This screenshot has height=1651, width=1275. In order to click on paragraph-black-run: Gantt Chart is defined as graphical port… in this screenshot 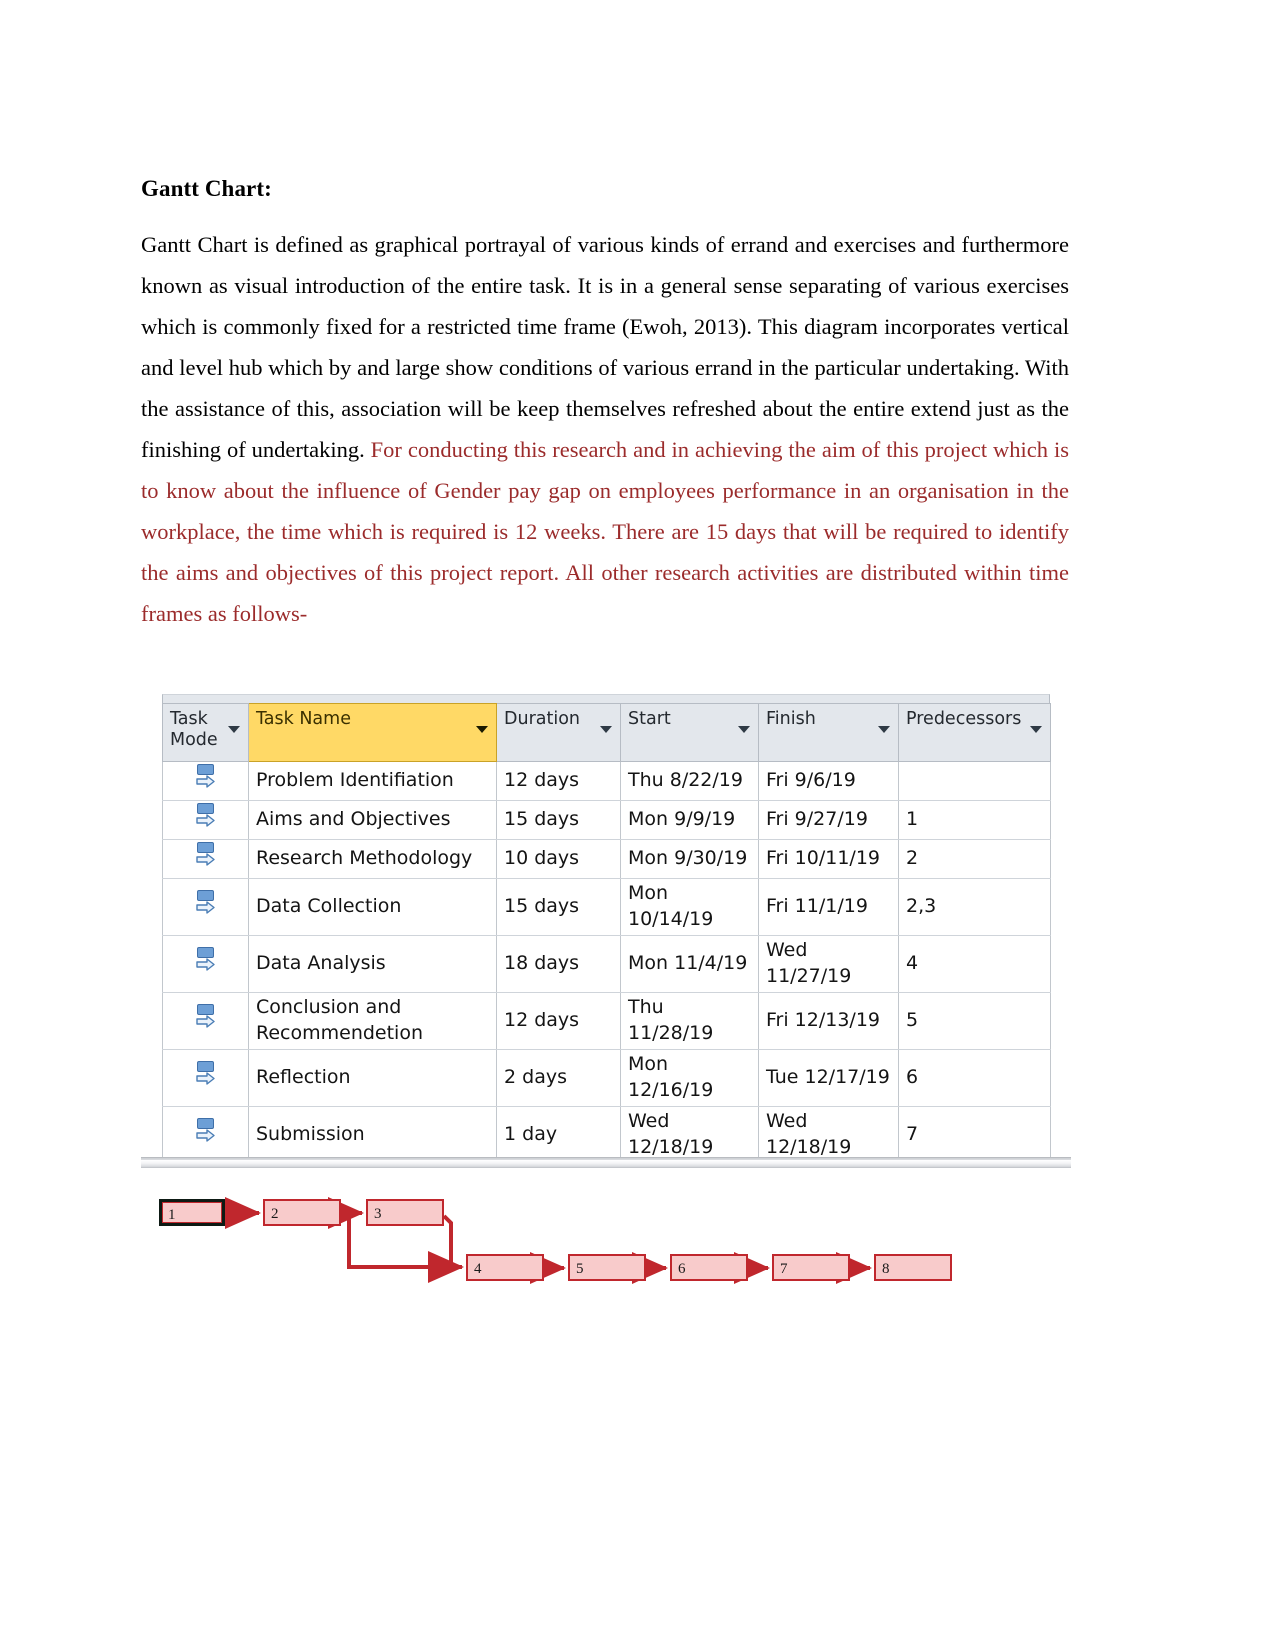, I will do `click(605, 347)`.